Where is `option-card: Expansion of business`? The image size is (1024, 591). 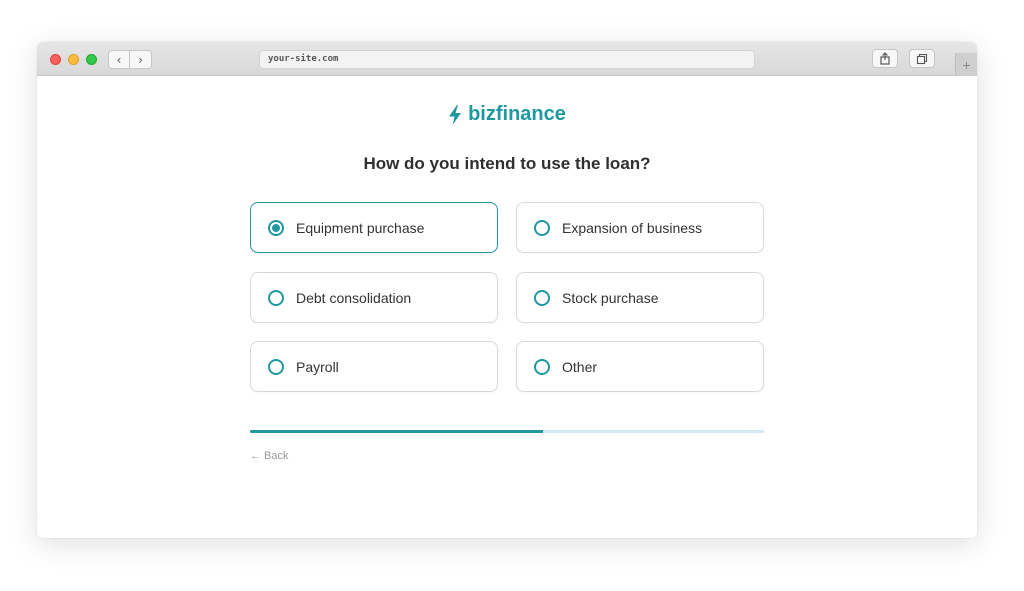
option-card: Expansion of business is located at coordinates (640, 227).